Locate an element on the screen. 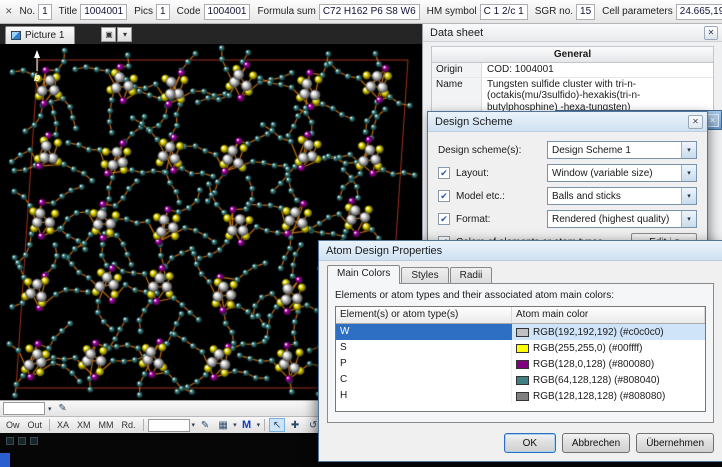 The width and height of the screenshot is (722, 467). toolbar-button-mm: MM is located at coordinates (106, 425).